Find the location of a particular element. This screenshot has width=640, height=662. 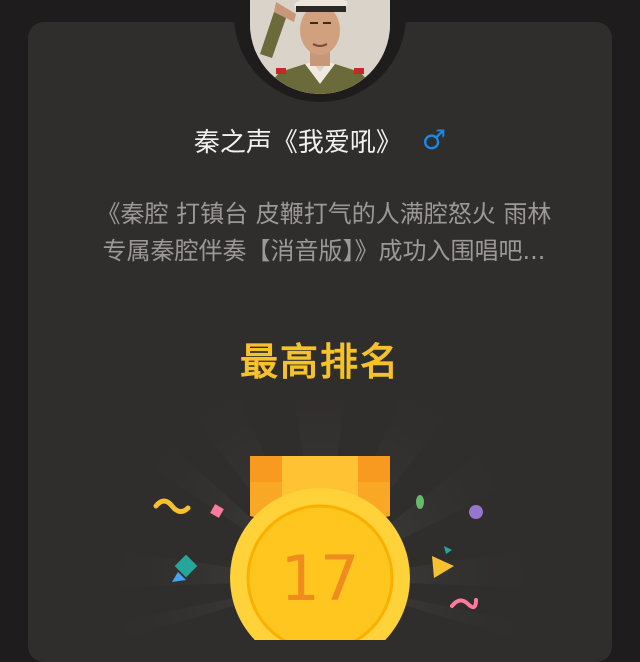

rank-medal: 17 is located at coordinates (320, 557).